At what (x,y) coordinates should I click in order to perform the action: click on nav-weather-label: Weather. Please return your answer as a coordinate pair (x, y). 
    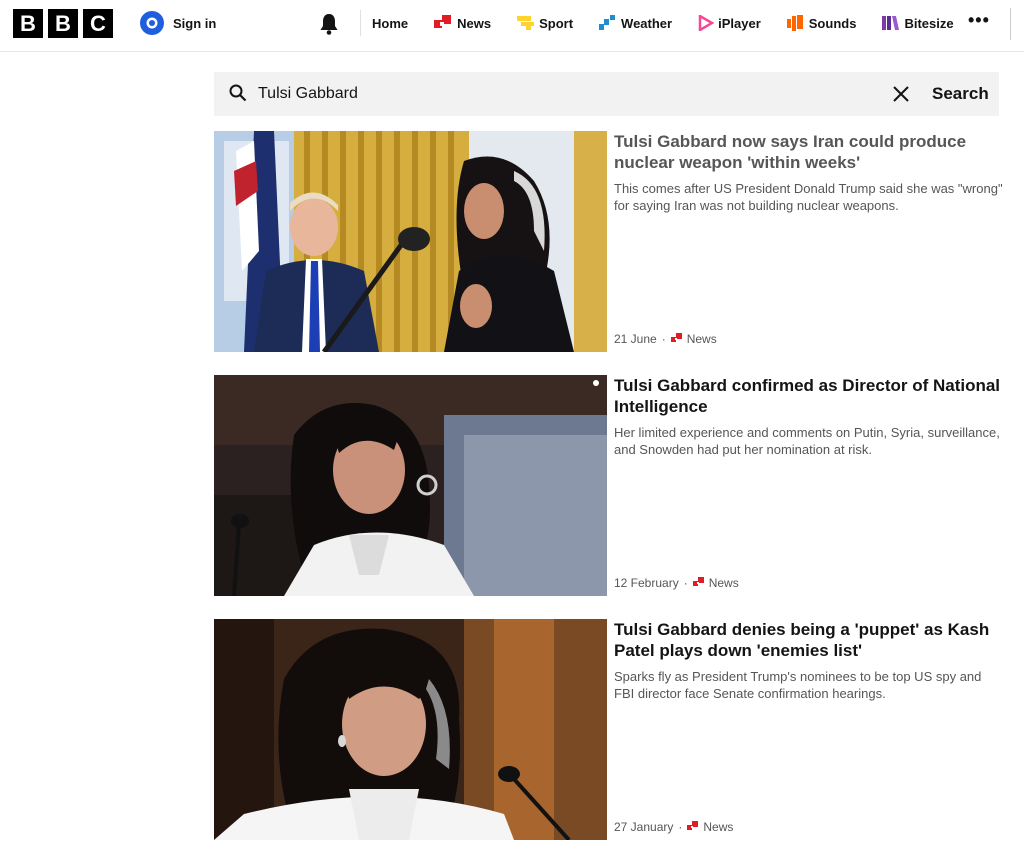
    Looking at the image, I should click on (647, 23).